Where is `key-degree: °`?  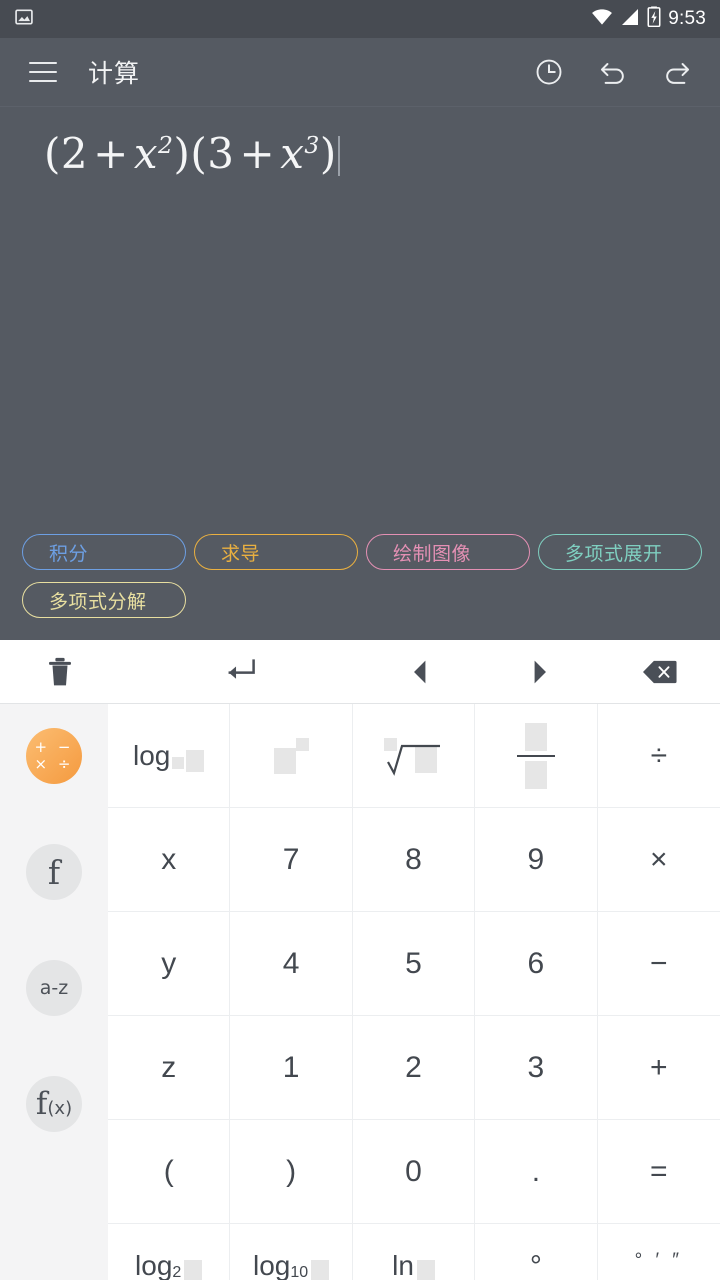
key-degree: ° is located at coordinates (536, 1252).